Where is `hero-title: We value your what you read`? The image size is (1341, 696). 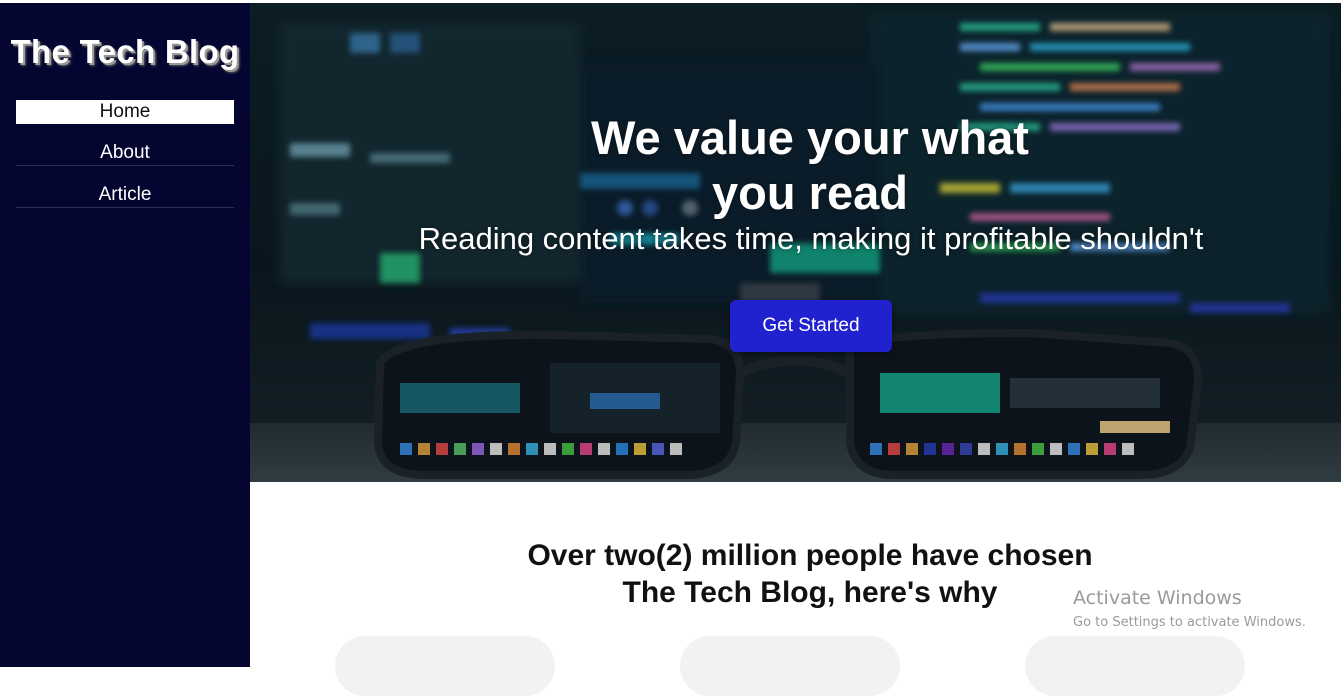 hero-title: We value your what you read is located at coordinates (810, 165).